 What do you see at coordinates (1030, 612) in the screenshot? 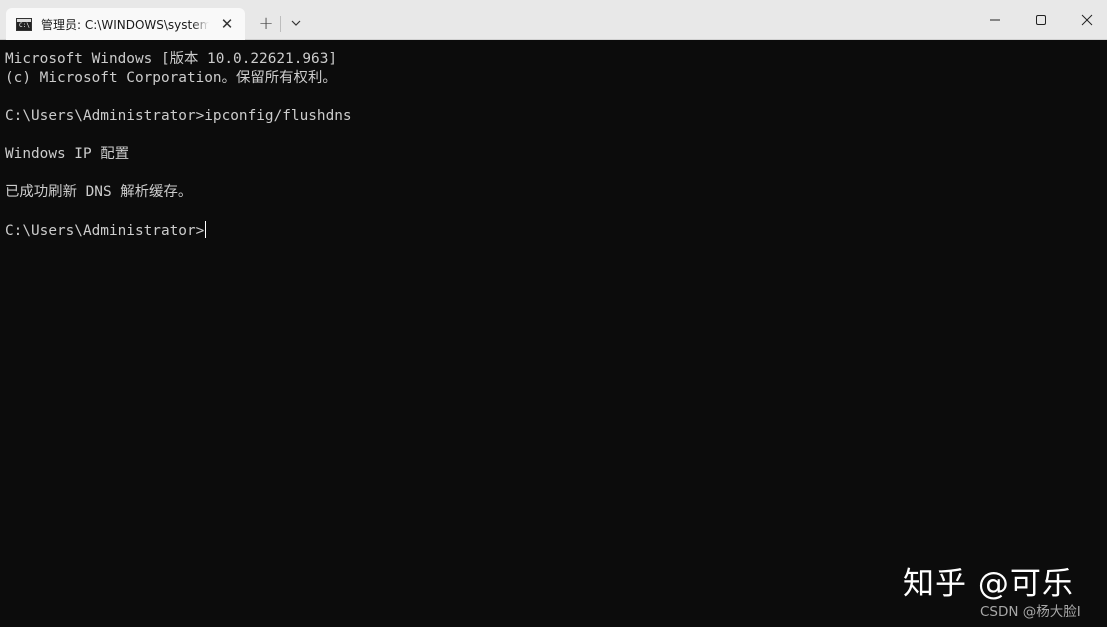
I see `watermark-csdn: CSDN @杨大脸I` at bounding box center [1030, 612].